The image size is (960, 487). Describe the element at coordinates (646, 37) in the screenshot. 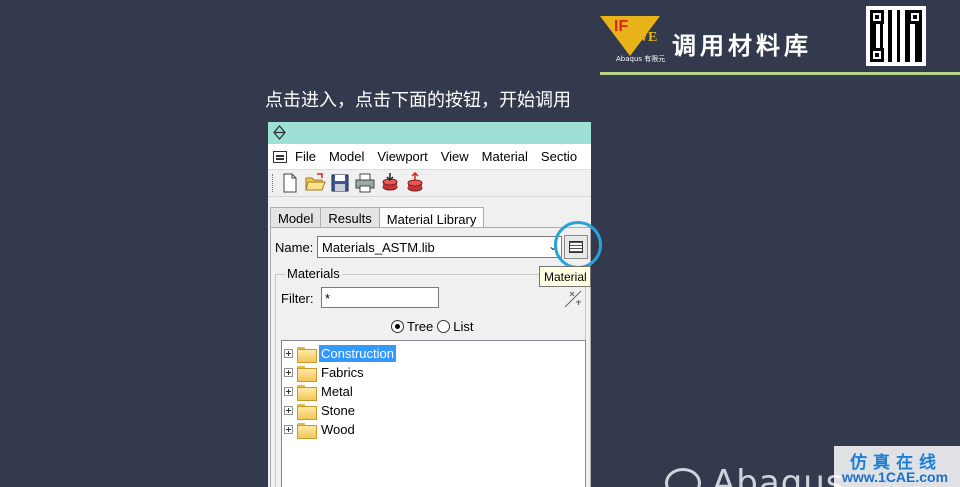

I see `logo-text-we: WE` at that location.